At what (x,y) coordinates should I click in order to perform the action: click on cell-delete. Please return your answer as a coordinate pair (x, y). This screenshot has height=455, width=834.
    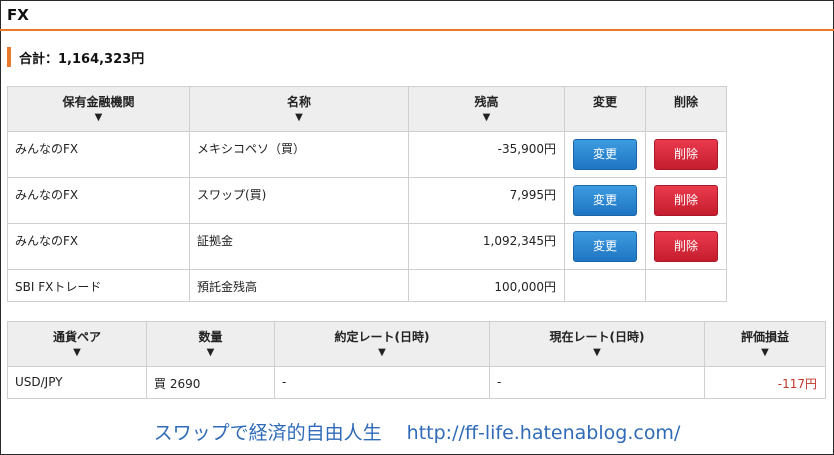
    Looking at the image, I should click on (686, 285).